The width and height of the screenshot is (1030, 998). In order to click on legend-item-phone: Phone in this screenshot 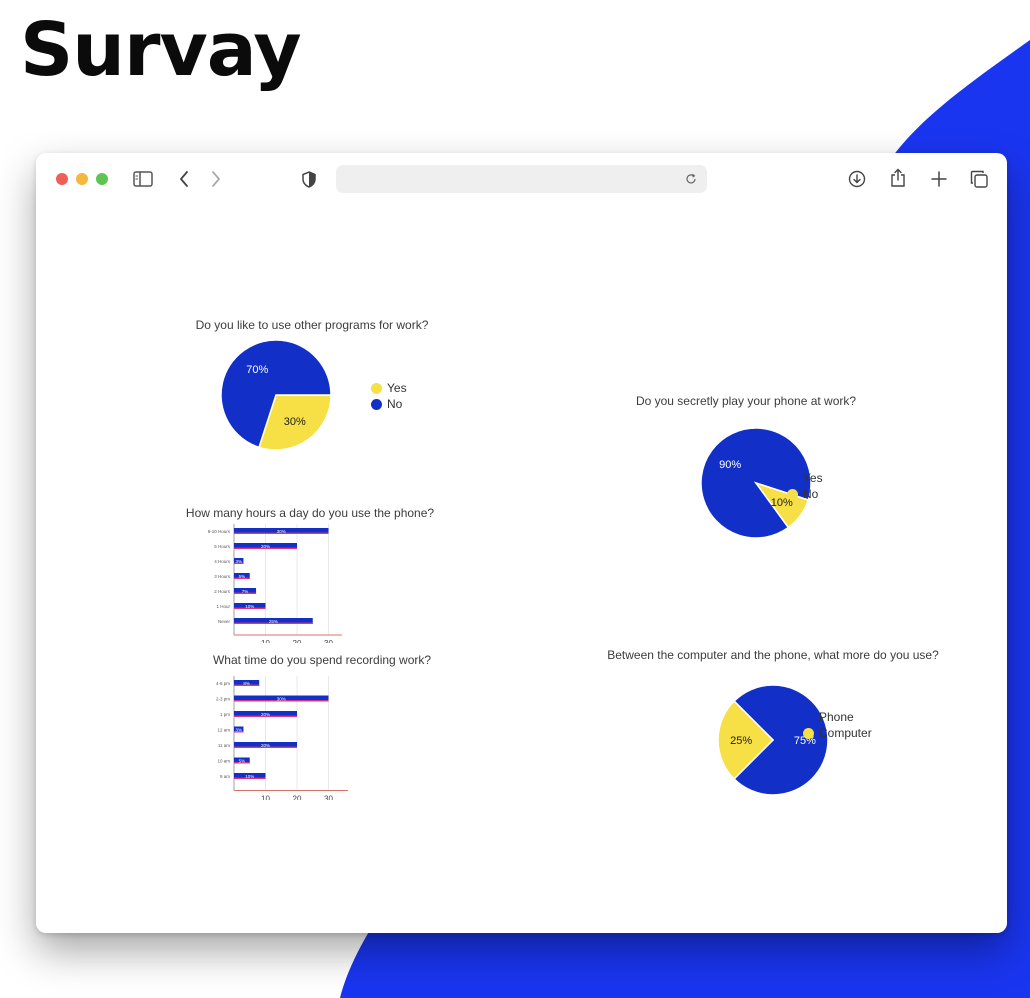, I will do `click(837, 717)`.